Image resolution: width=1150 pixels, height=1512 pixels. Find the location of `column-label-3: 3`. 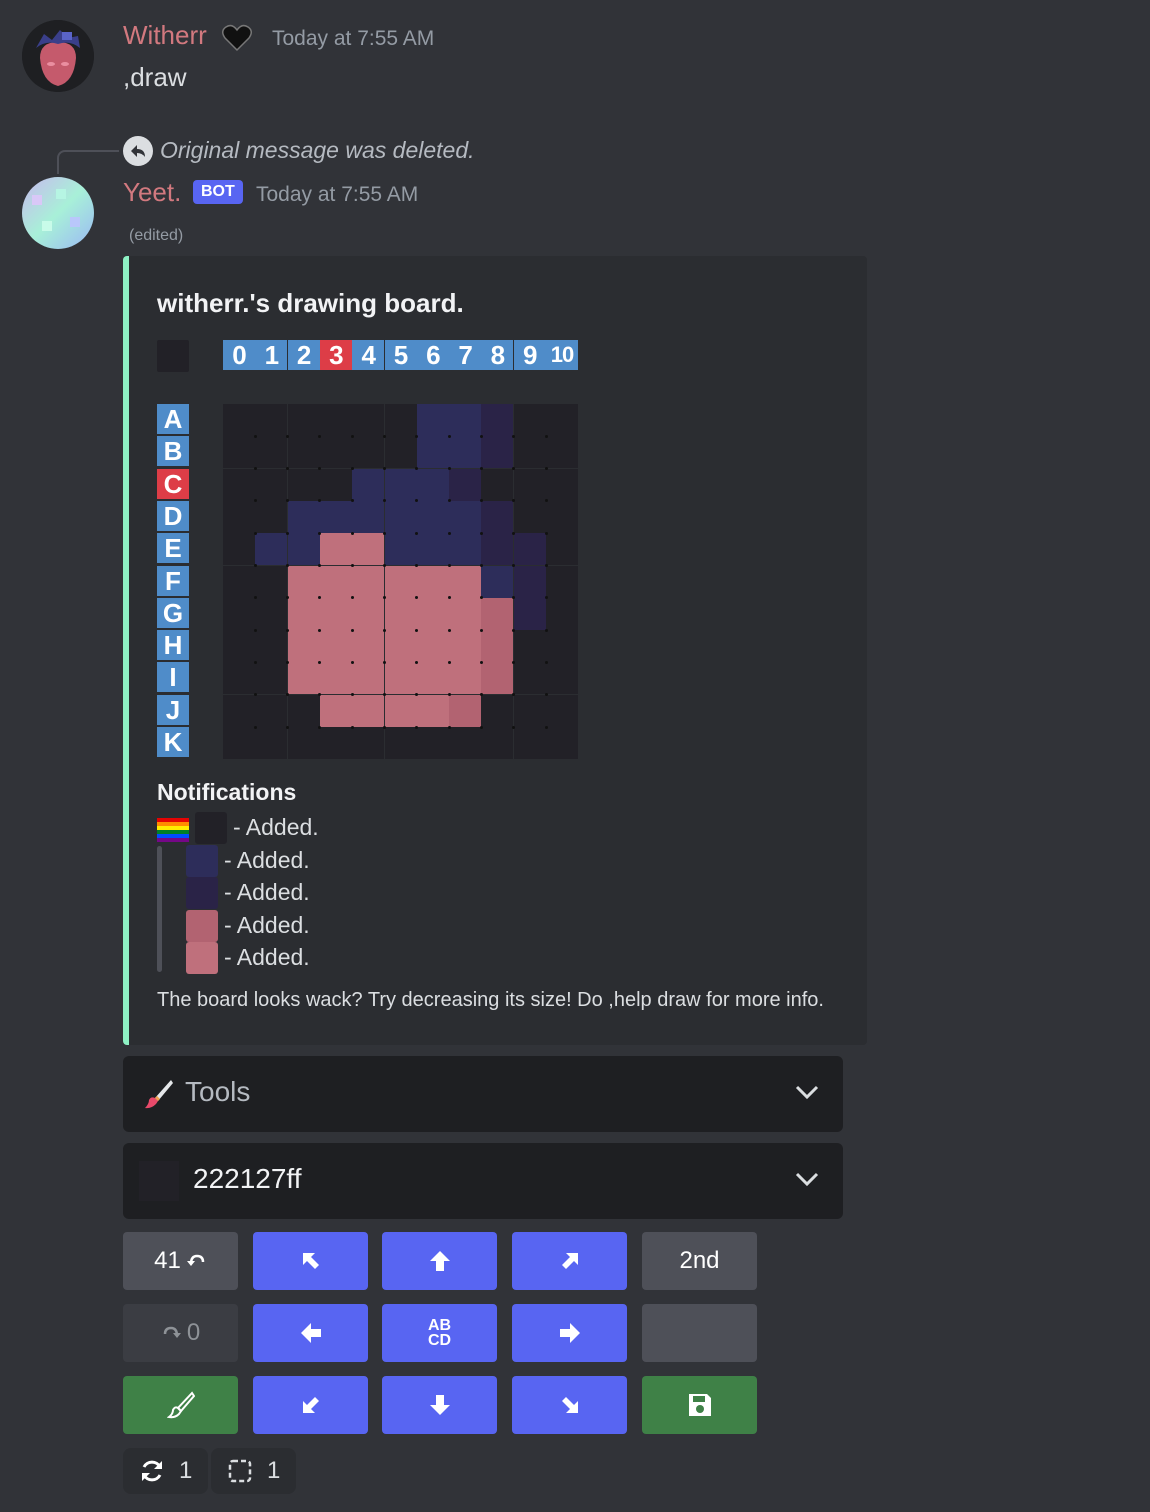

column-label-3: 3 is located at coordinates (335, 355).